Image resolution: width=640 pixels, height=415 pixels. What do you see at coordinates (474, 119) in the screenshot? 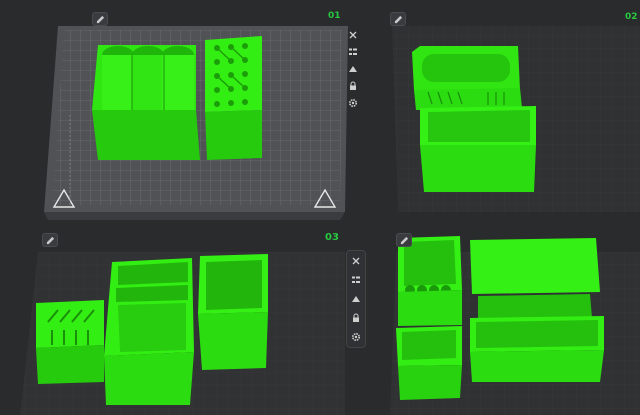
I see `model-tray-stack` at bounding box center [474, 119].